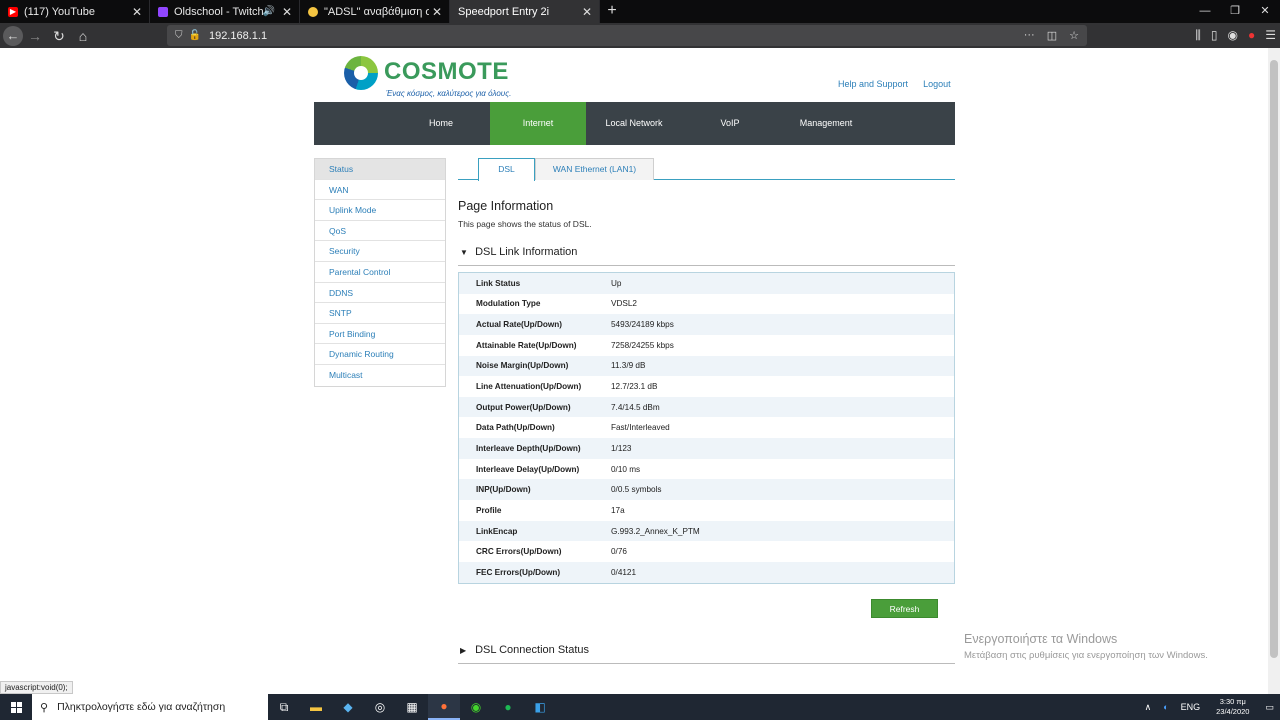  I want to click on row-value: Up, so click(616, 283).